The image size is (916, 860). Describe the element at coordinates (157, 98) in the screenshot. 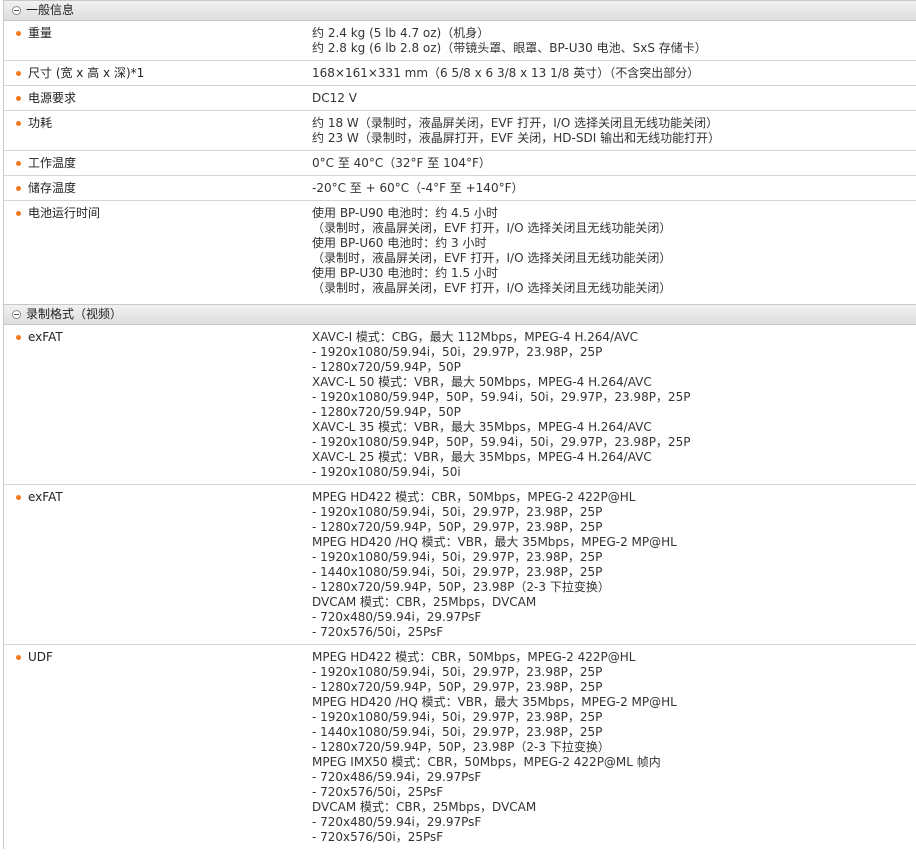

I see `spec-label: 电源要求` at that location.